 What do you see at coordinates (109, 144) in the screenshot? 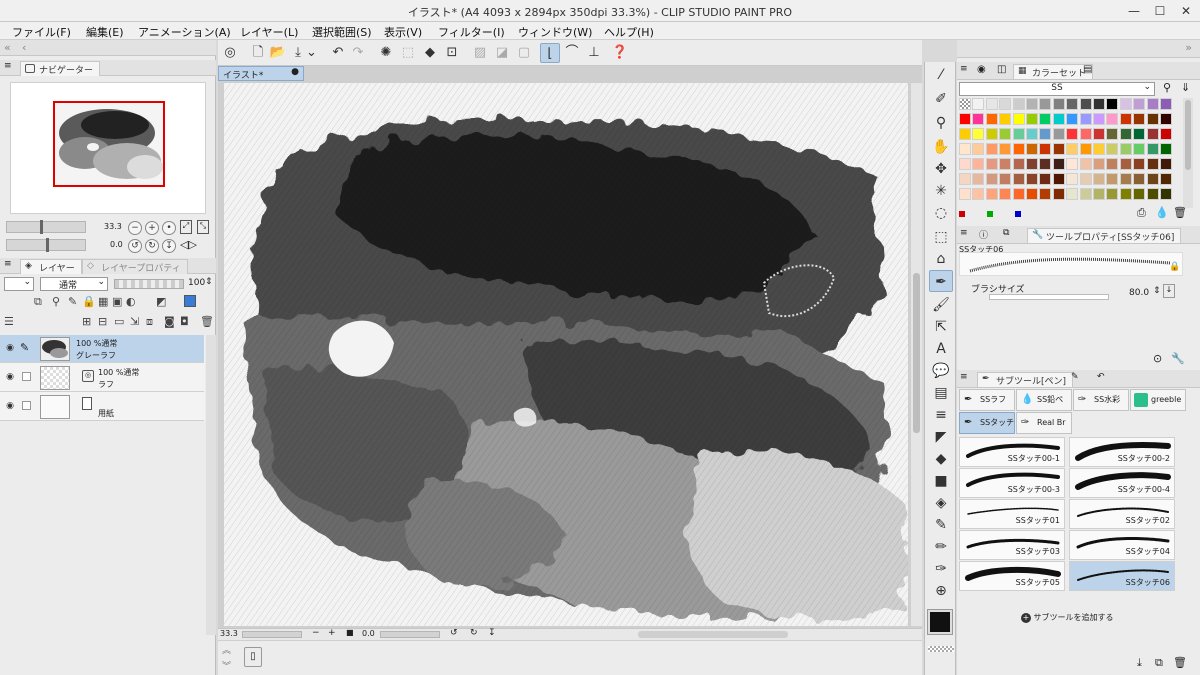
I see `navigator-view-frame` at bounding box center [109, 144].